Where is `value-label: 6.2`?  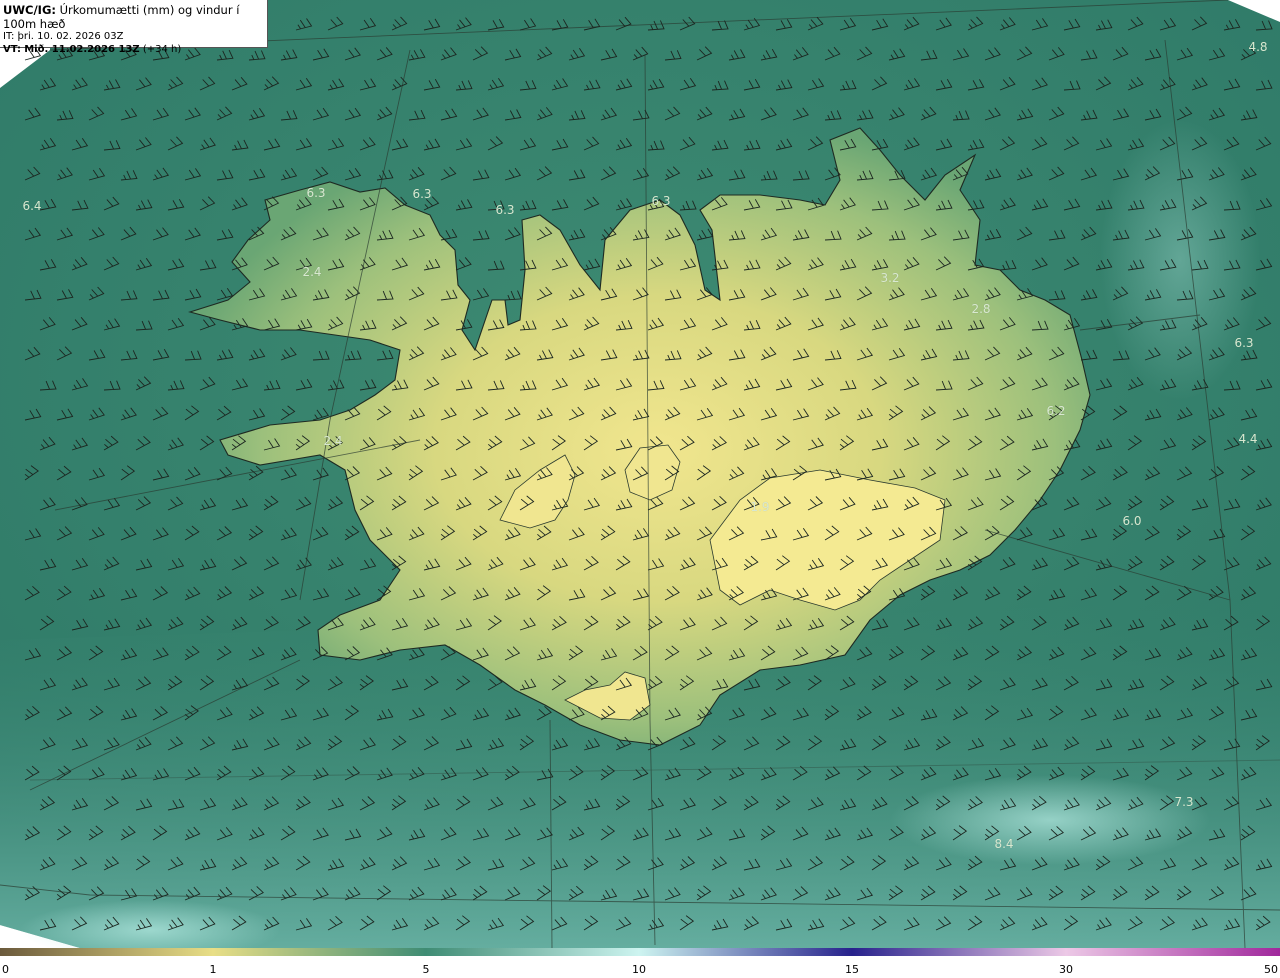 value-label: 6.2 is located at coordinates (1056, 411).